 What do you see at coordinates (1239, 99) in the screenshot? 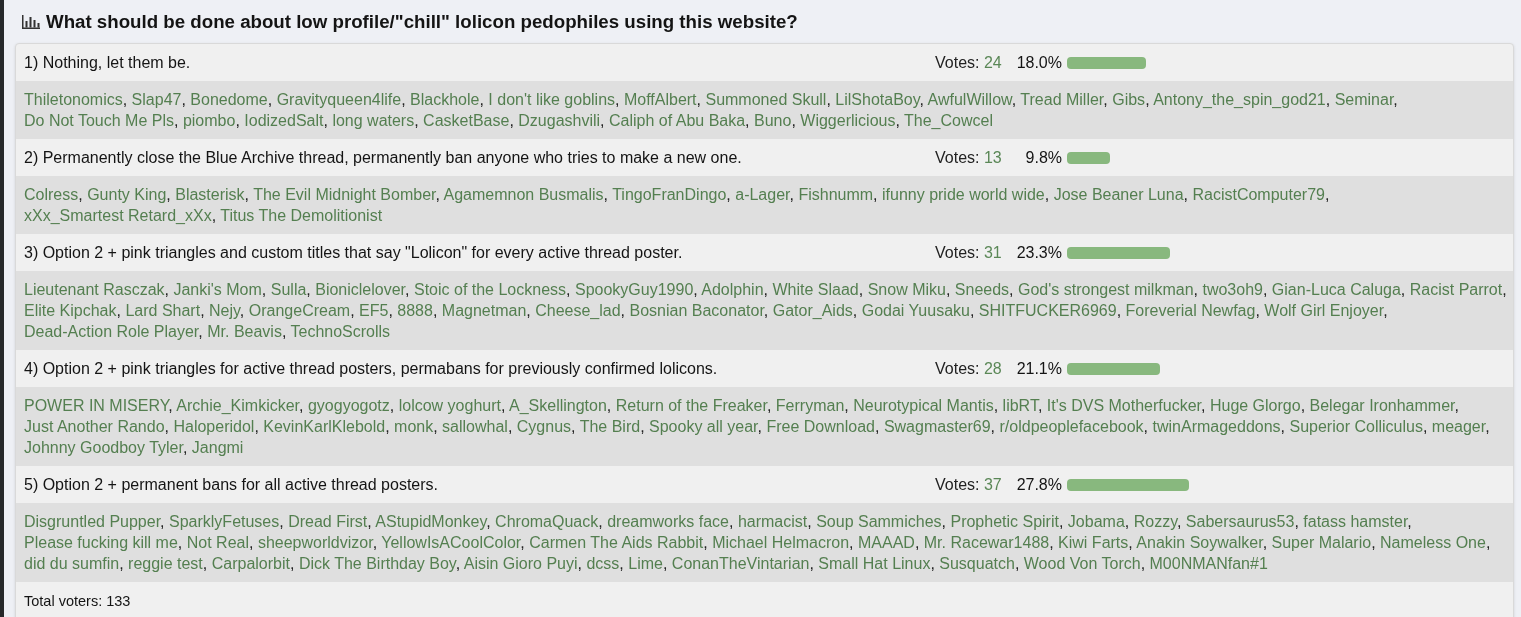
I see `voter-link: Antony_the_spin_god21` at bounding box center [1239, 99].